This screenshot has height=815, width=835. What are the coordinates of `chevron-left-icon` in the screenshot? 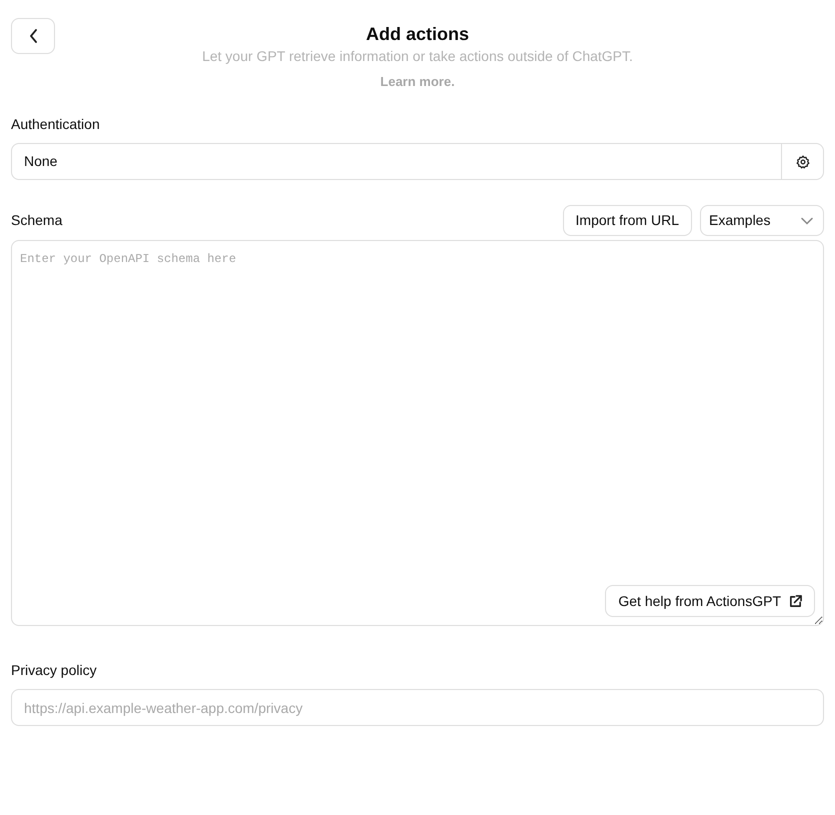 It's located at (33, 36).